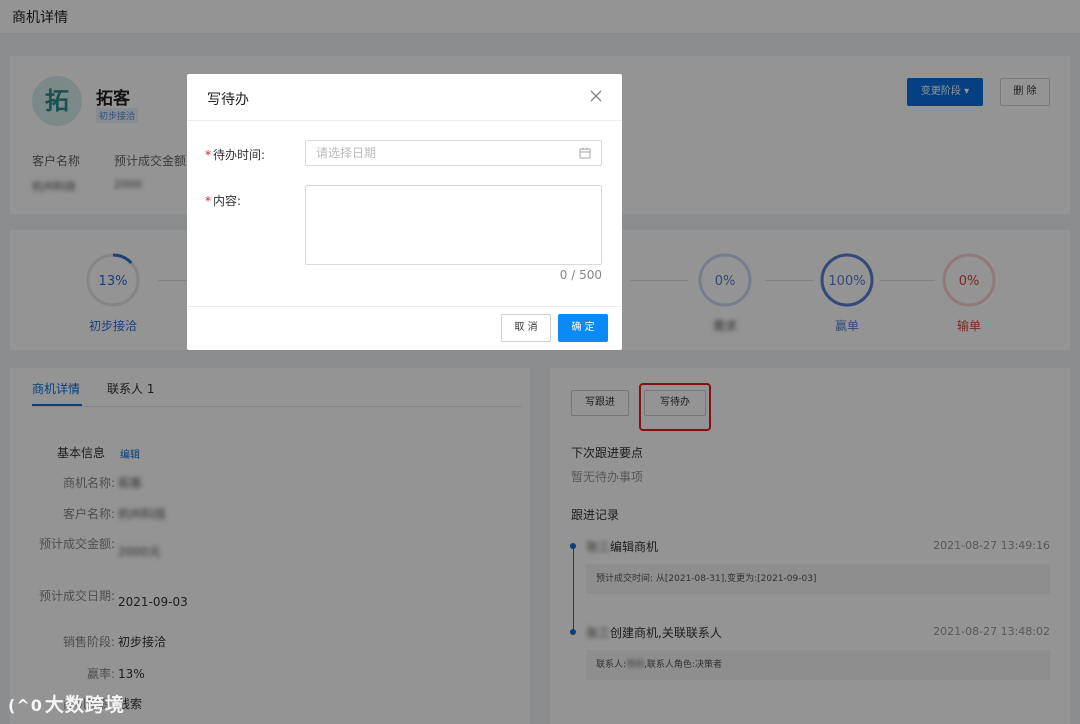  I want to click on char-counter: 0 / 500, so click(580, 275).